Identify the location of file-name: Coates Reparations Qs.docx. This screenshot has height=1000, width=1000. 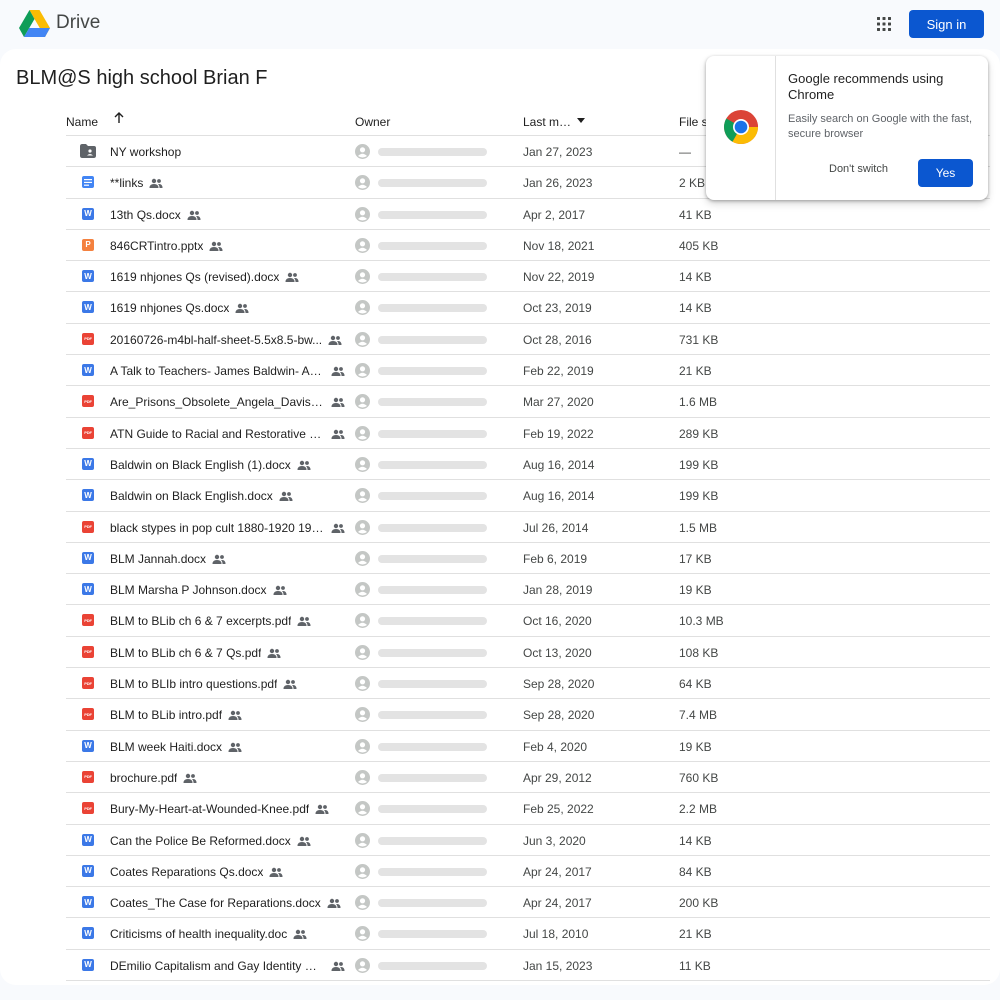
(186, 872).